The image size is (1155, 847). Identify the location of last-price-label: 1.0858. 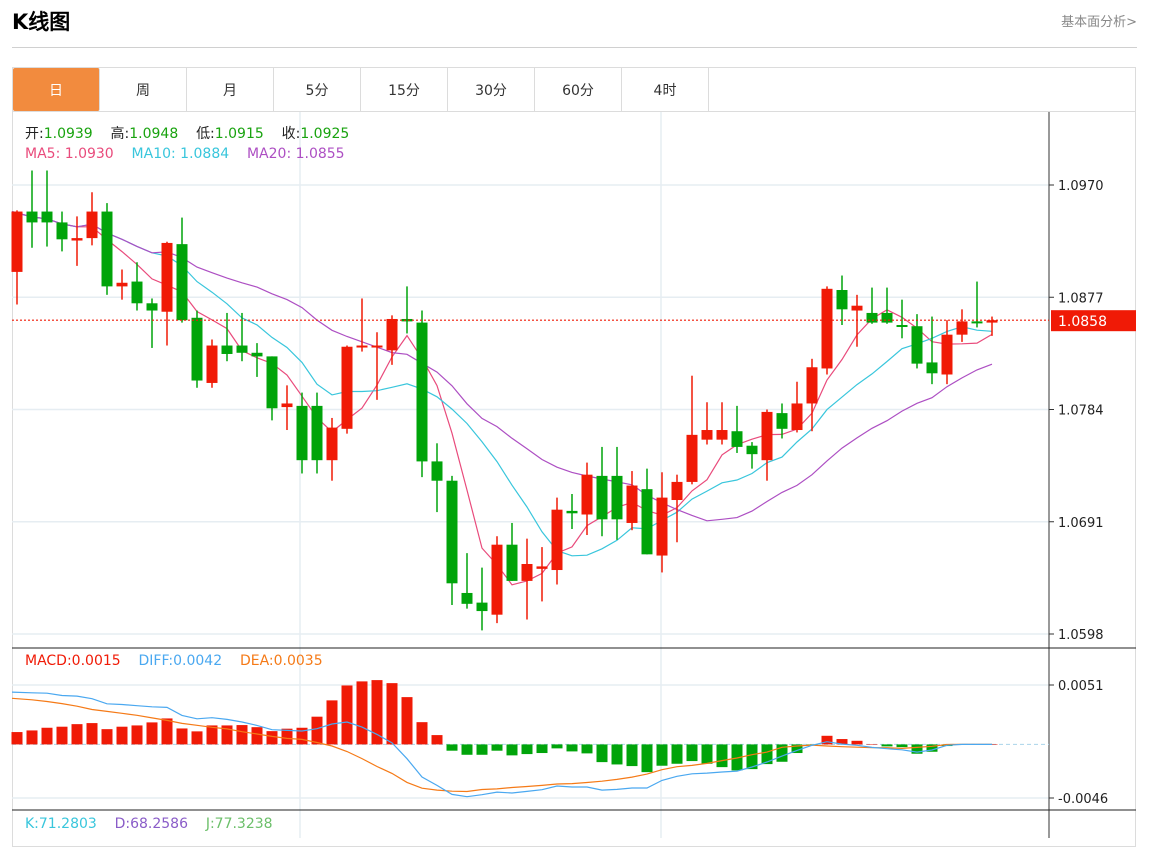
(1082, 322).